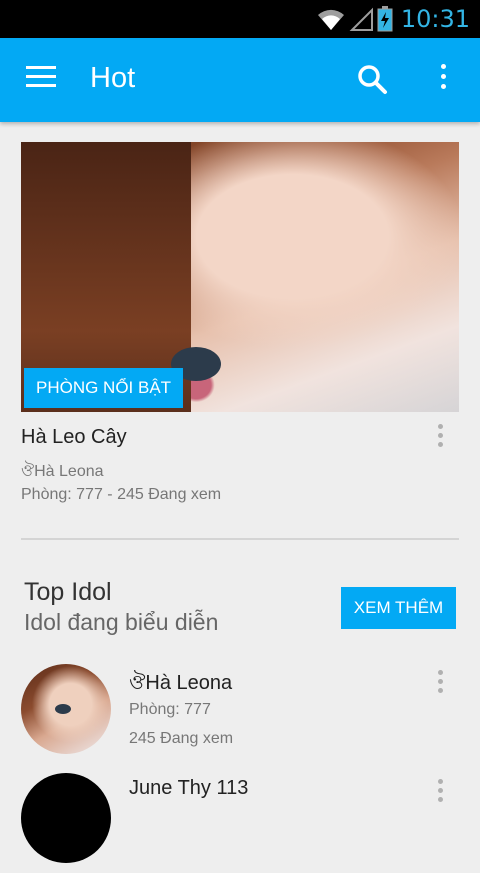 The width and height of the screenshot is (480, 873). I want to click on status-icons, so click(355, 19).